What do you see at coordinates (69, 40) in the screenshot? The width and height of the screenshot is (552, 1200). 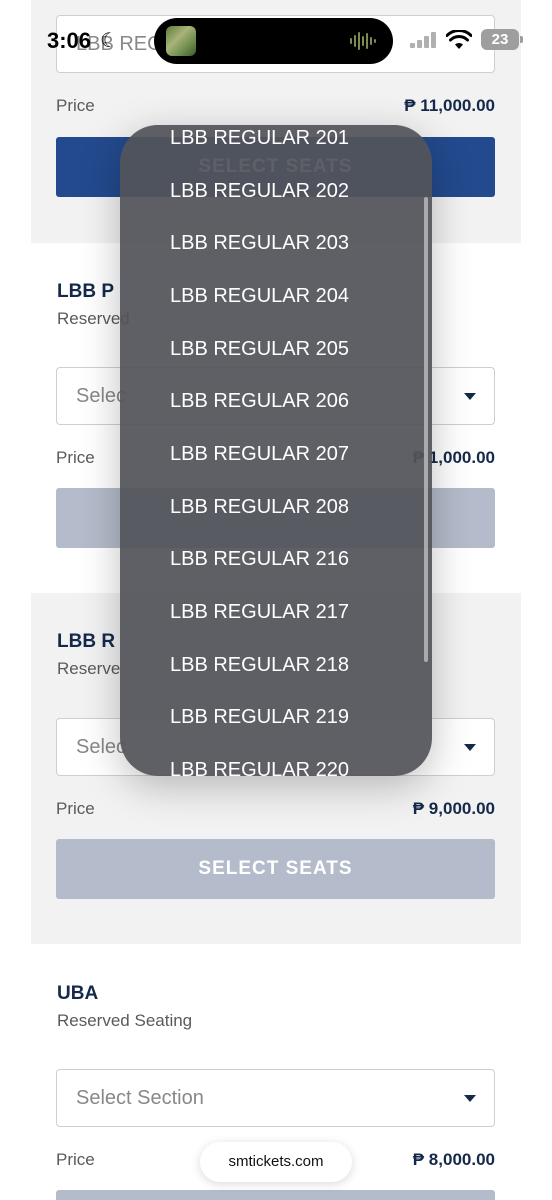 I see `status-time: 3:06` at bounding box center [69, 40].